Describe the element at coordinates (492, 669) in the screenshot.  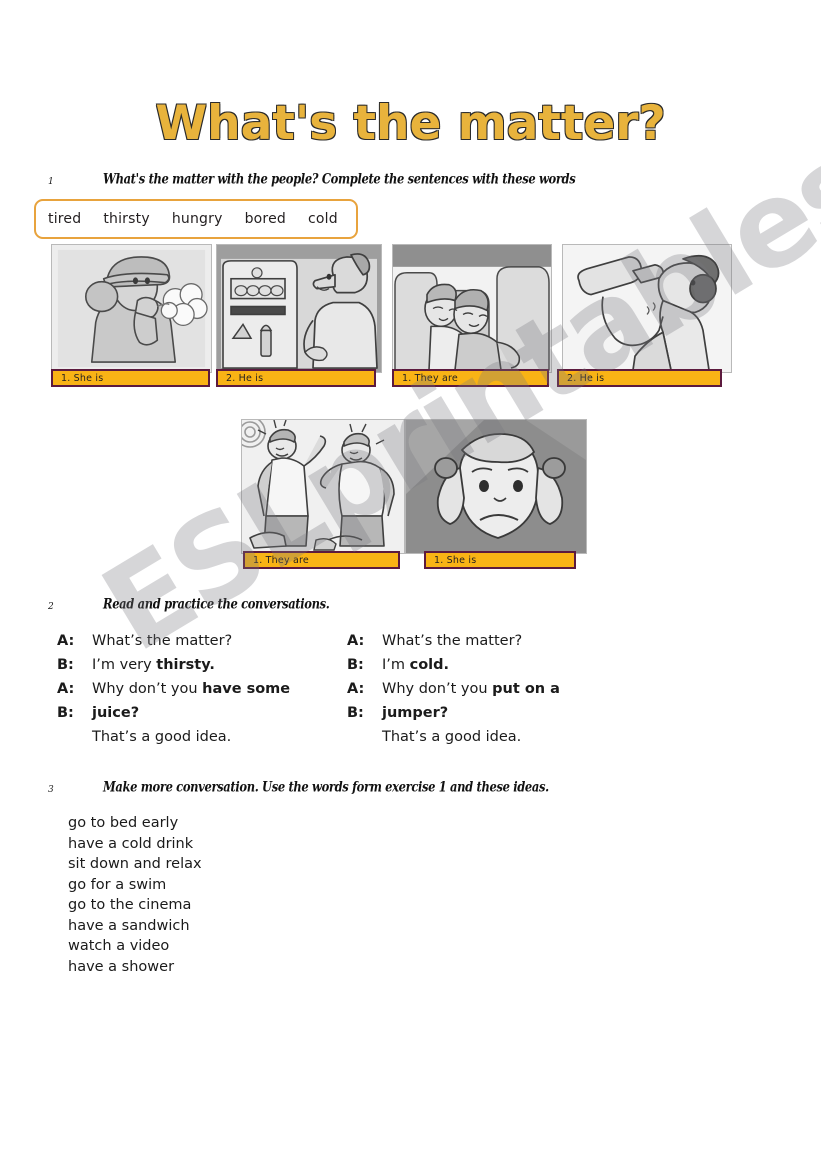
I see `dialogue-line: B: I’m cold.` at that location.